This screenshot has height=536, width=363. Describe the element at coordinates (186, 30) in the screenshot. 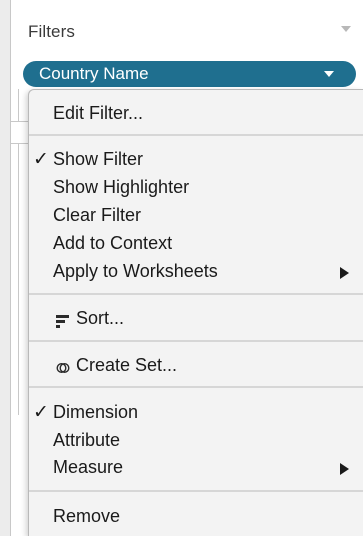

I see `filters-shelf-header: Filters` at that location.